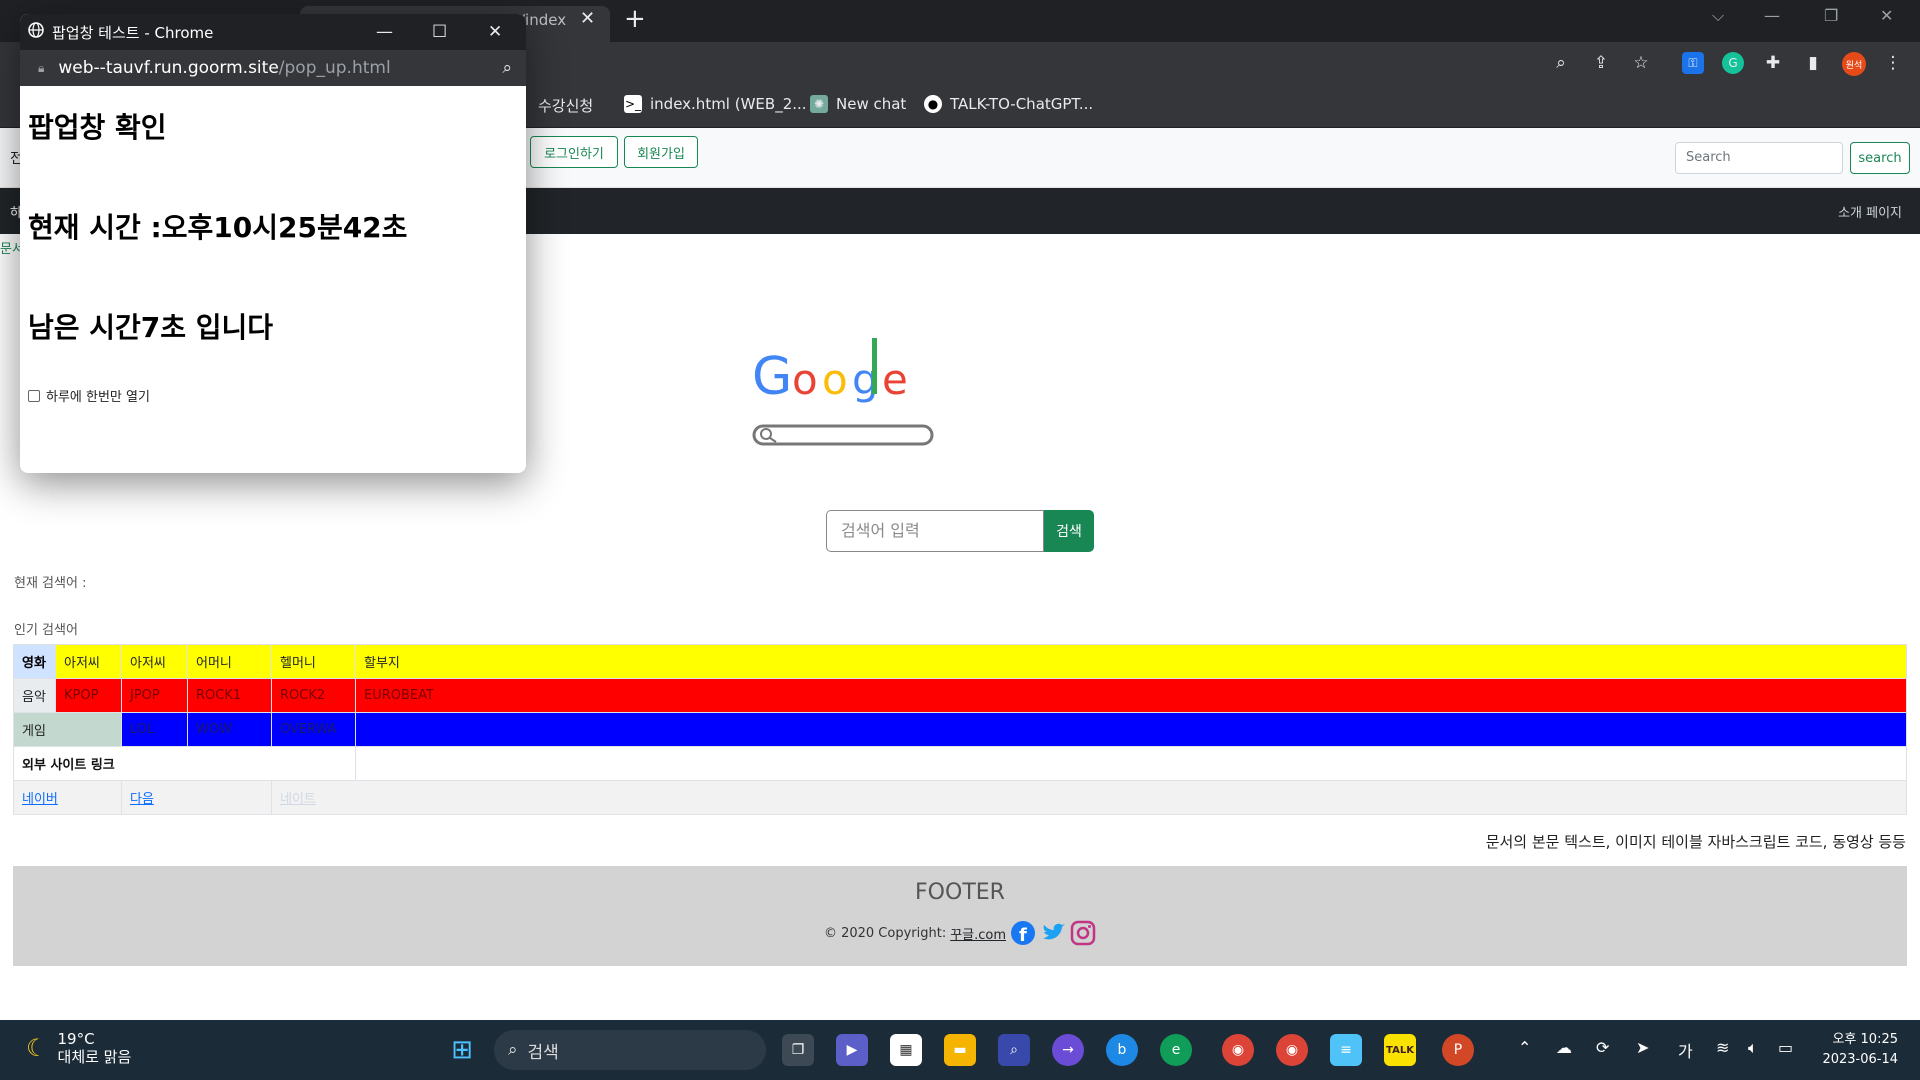 This screenshot has height=1080, width=1920. I want to click on popup-heading: 팝업창 확인, so click(97, 127).